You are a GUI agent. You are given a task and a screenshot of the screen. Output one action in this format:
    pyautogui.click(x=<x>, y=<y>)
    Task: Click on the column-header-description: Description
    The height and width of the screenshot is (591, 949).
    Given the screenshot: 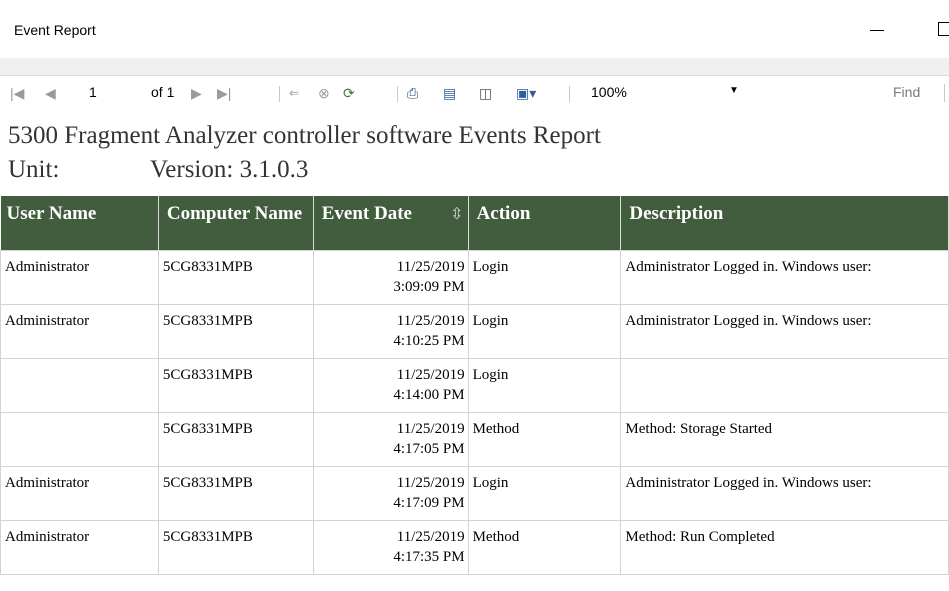 What is the action you would take?
    pyautogui.click(x=784, y=223)
    